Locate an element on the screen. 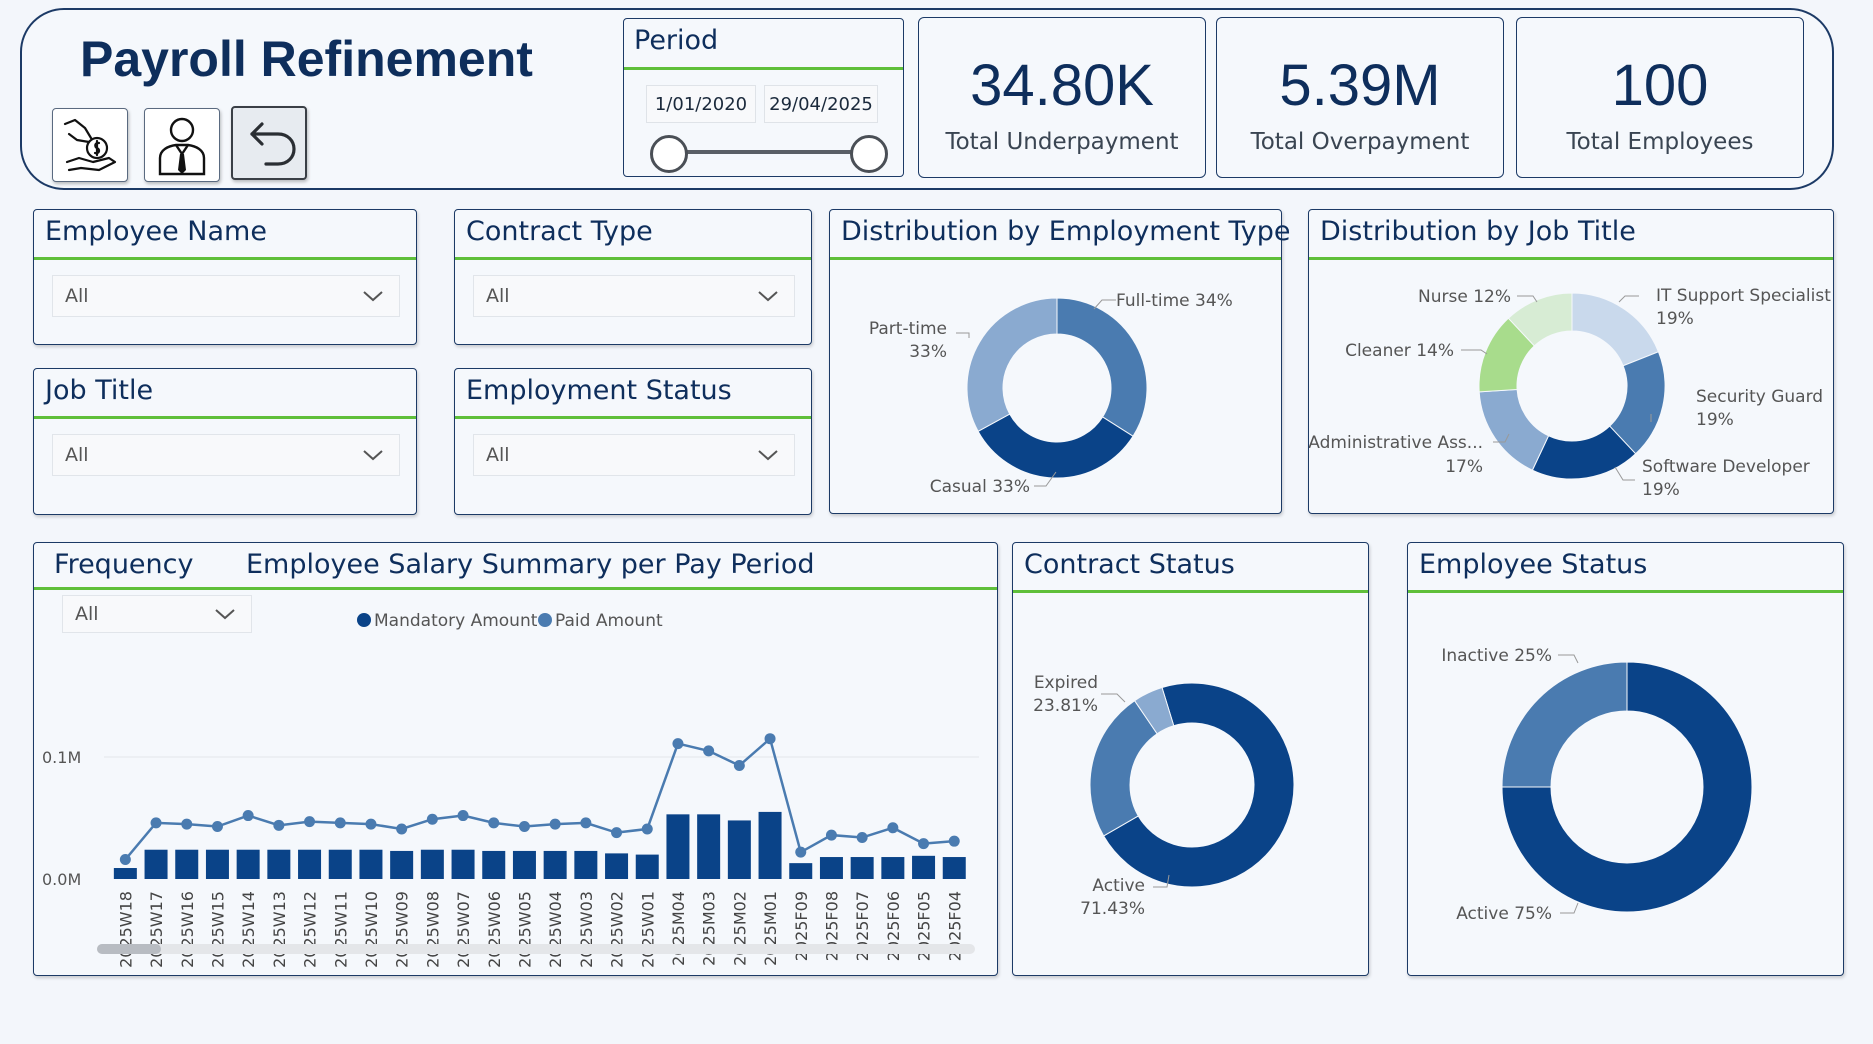 The image size is (1873, 1044). x-tick-label: 2025W11 is located at coordinates (340, 929).